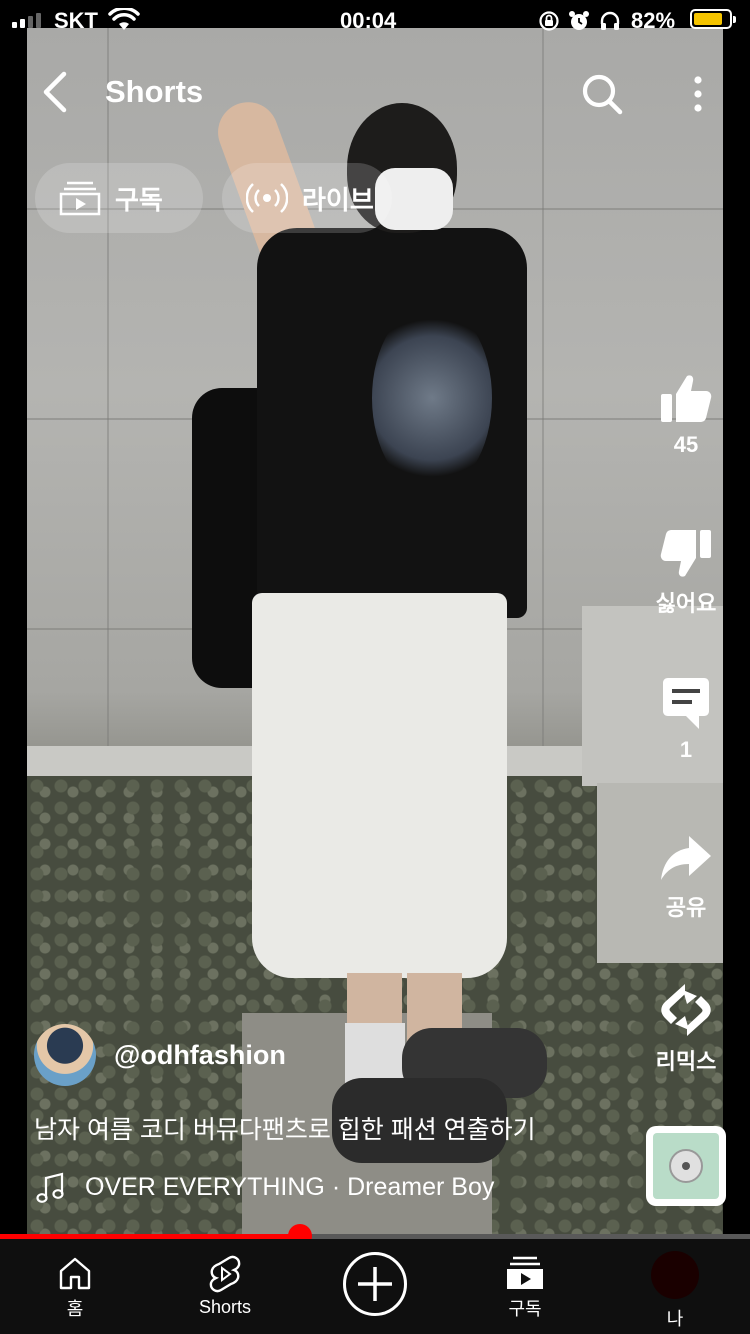  I want to click on like-button: 45, so click(686, 415).